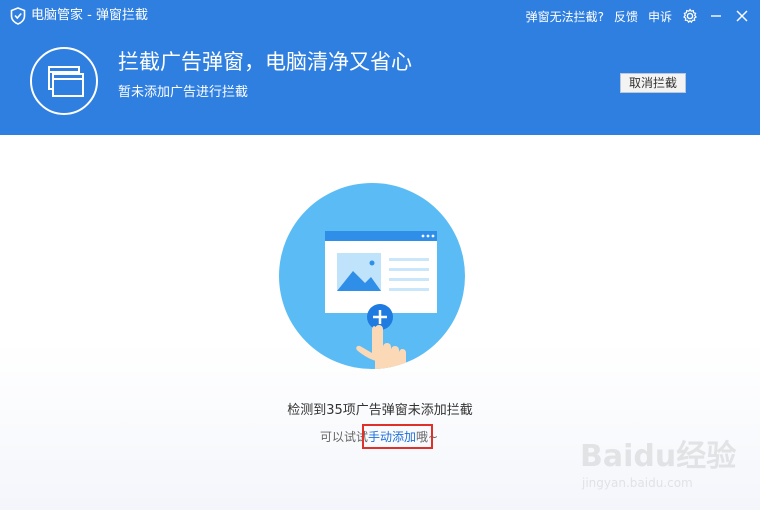 This screenshot has height=510, width=760. Describe the element at coordinates (637, 483) in the screenshot. I see `watermark-url: jingyan.baidu.com` at that location.